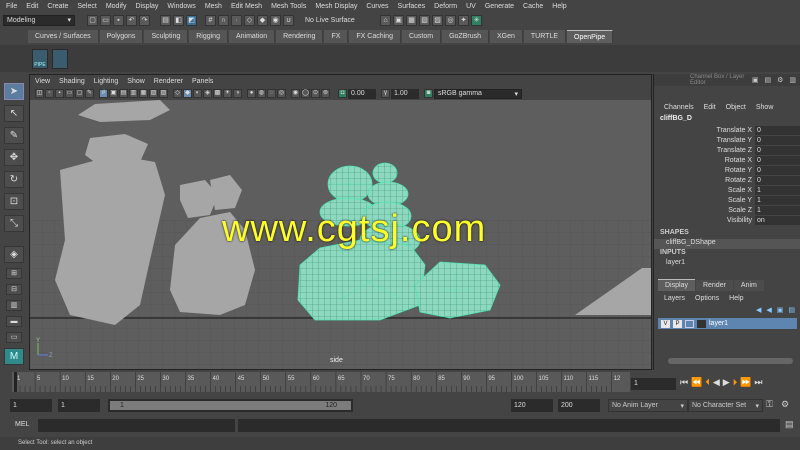 The width and height of the screenshot is (800, 450). Describe the element at coordinates (677, 323) in the screenshot. I see `layer-playback-toggle: P` at that location.